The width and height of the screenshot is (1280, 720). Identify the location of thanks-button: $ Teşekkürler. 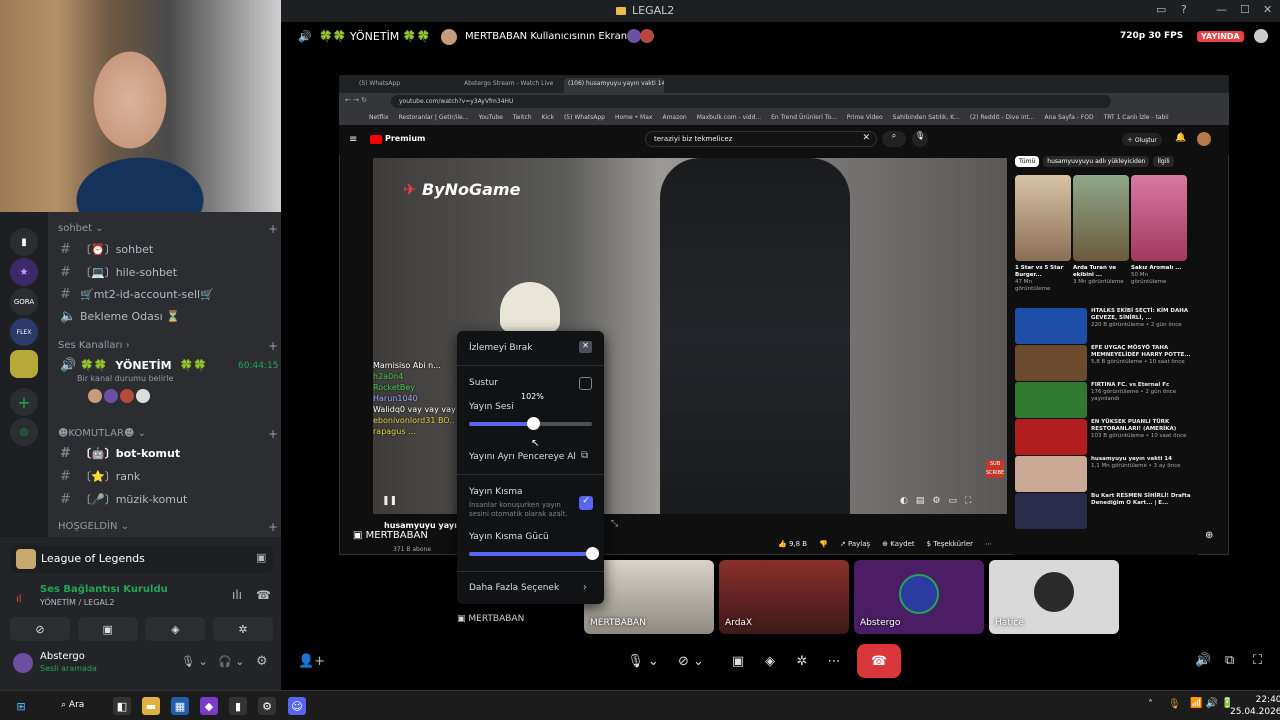
(950, 544).